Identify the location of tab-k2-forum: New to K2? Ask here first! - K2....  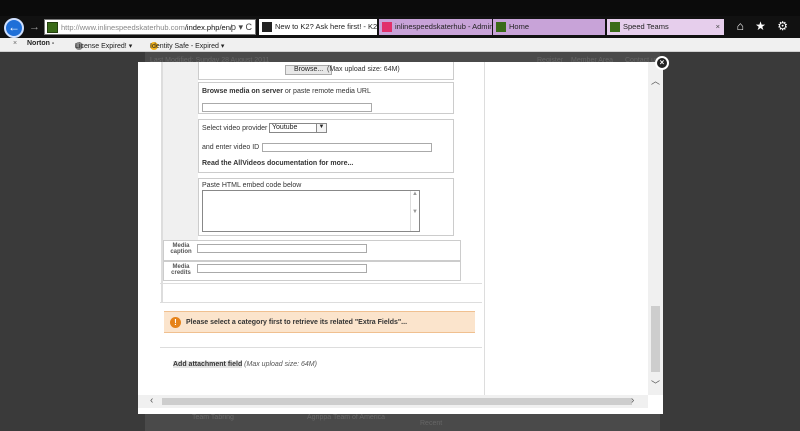
(318, 27).